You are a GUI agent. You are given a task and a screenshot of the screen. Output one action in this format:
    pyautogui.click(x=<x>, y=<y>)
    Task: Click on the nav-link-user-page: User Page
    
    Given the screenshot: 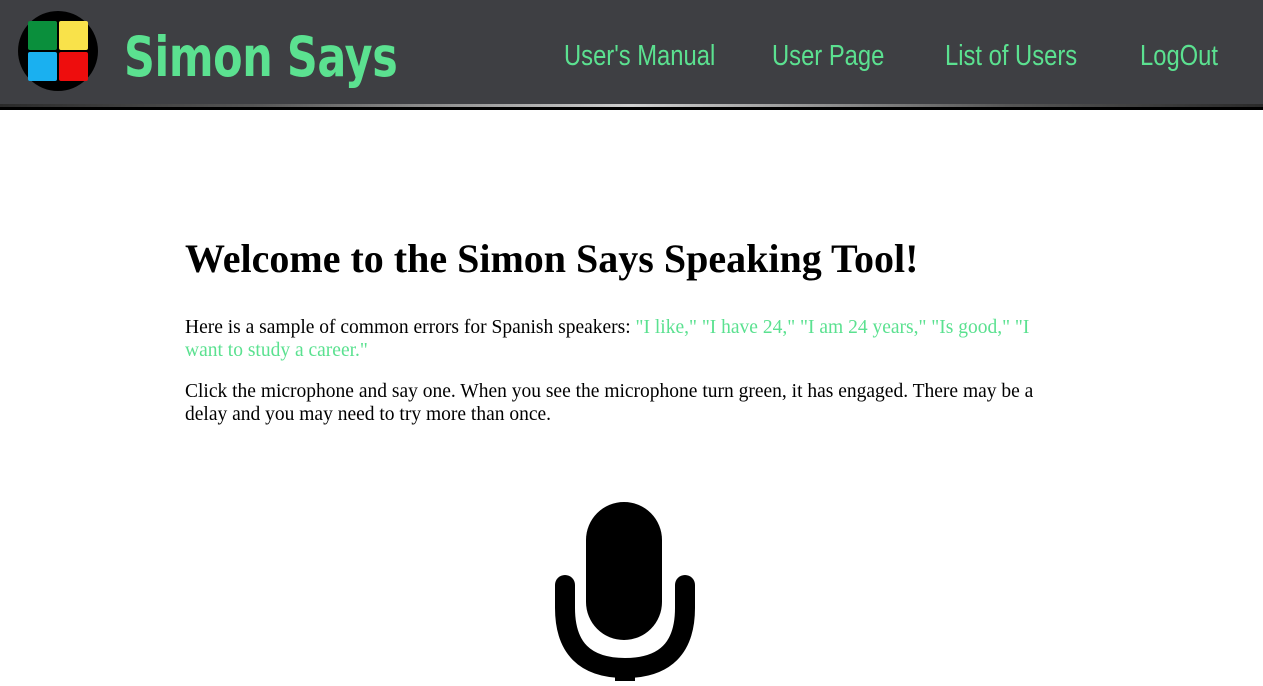 What is the action you would take?
    pyautogui.click(x=828, y=56)
    